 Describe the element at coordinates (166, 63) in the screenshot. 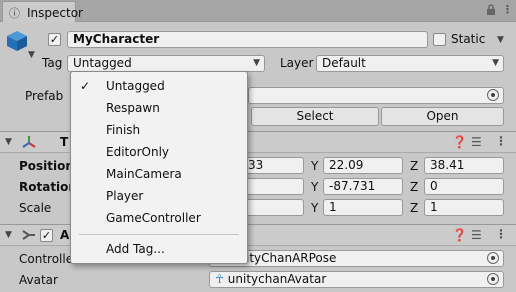

I see `tag-dropdown: Untagged ▼` at that location.